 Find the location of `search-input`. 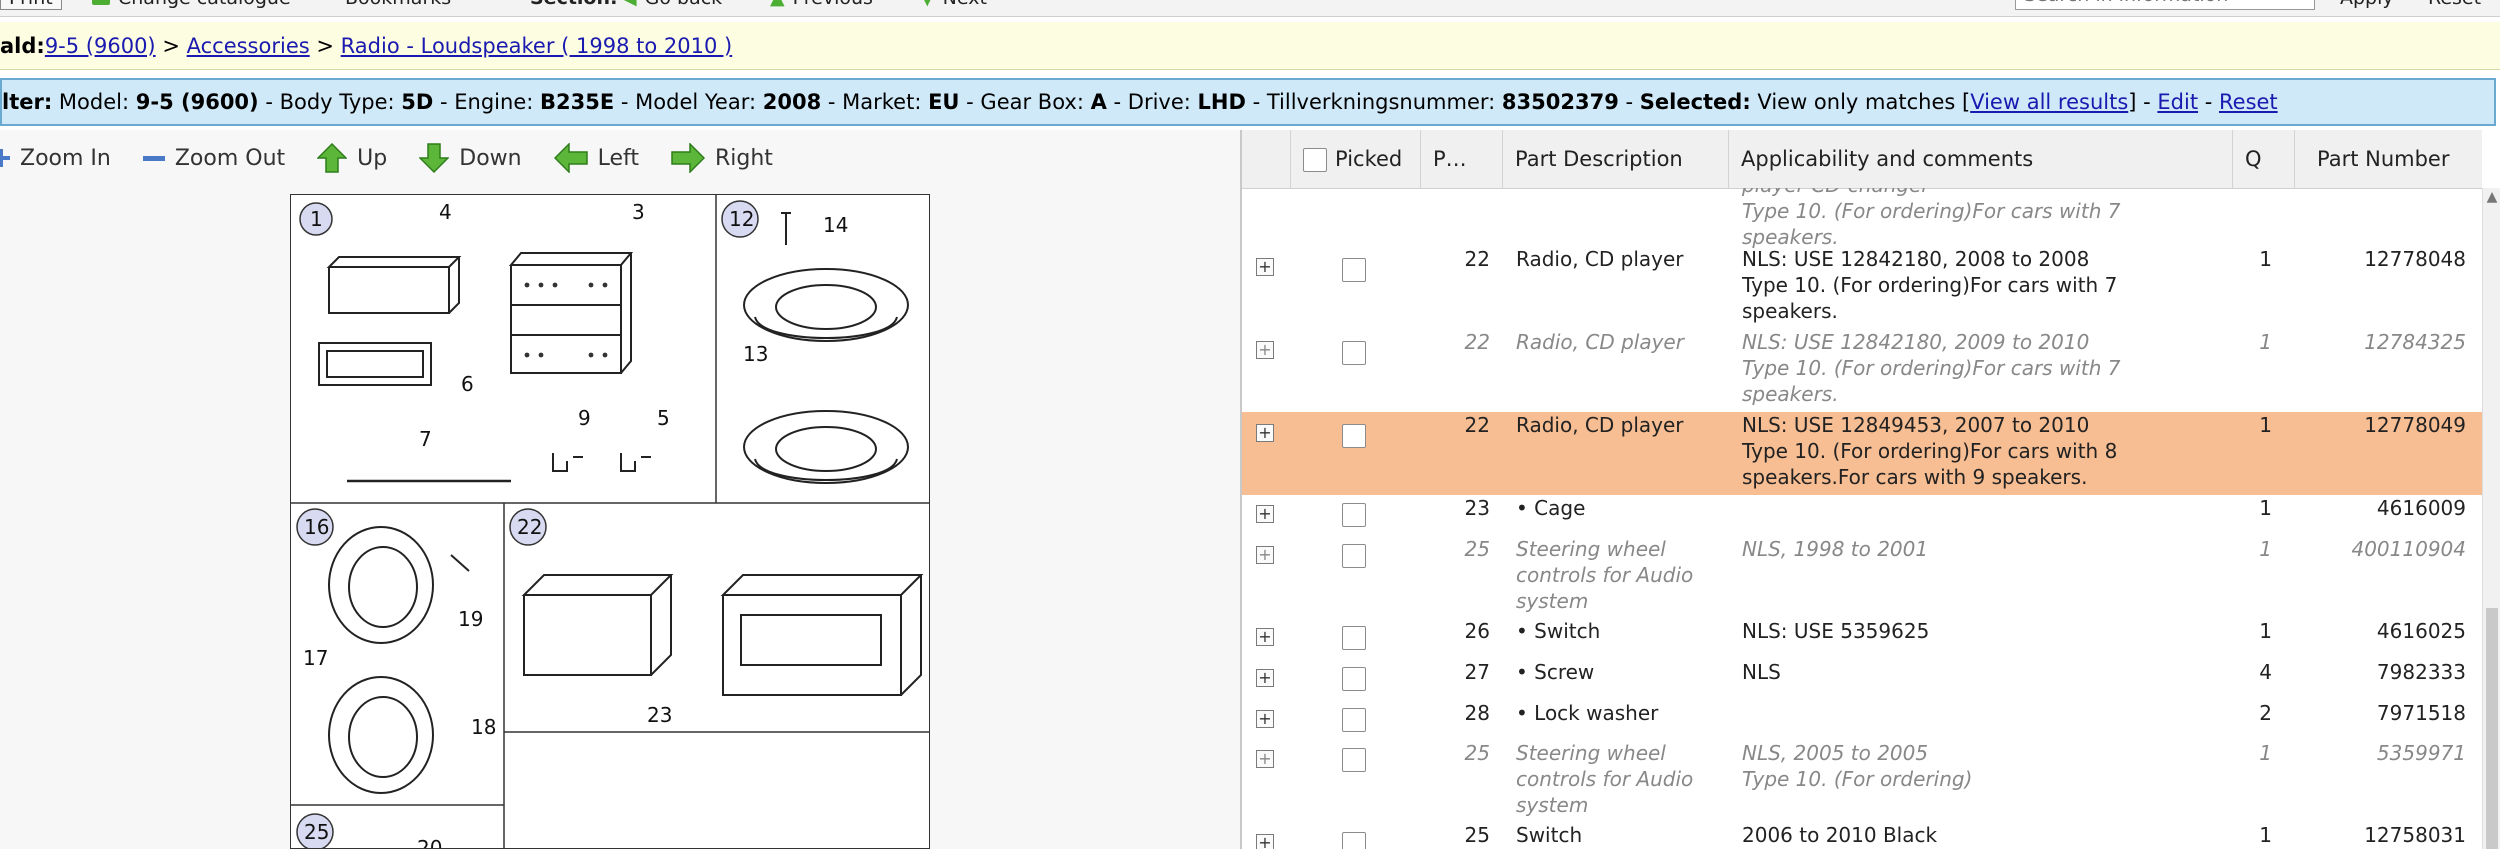

search-input is located at coordinates (2165, 5).